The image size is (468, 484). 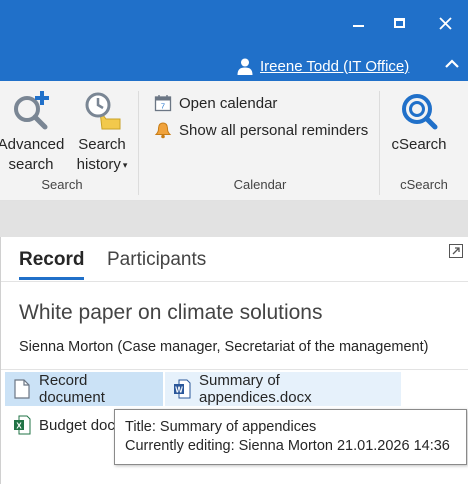 What do you see at coordinates (245, 66) in the screenshot?
I see `user-icon` at bounding box center [245, 66].